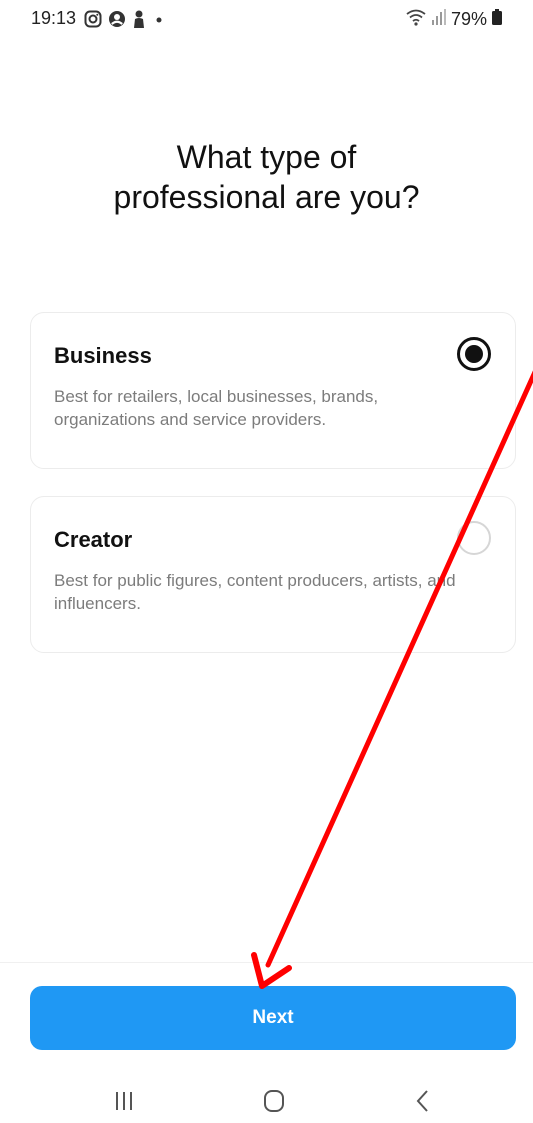 This screenshot has width=533, height=1123. I want to click on option-title: Creator, so click(93, 539).